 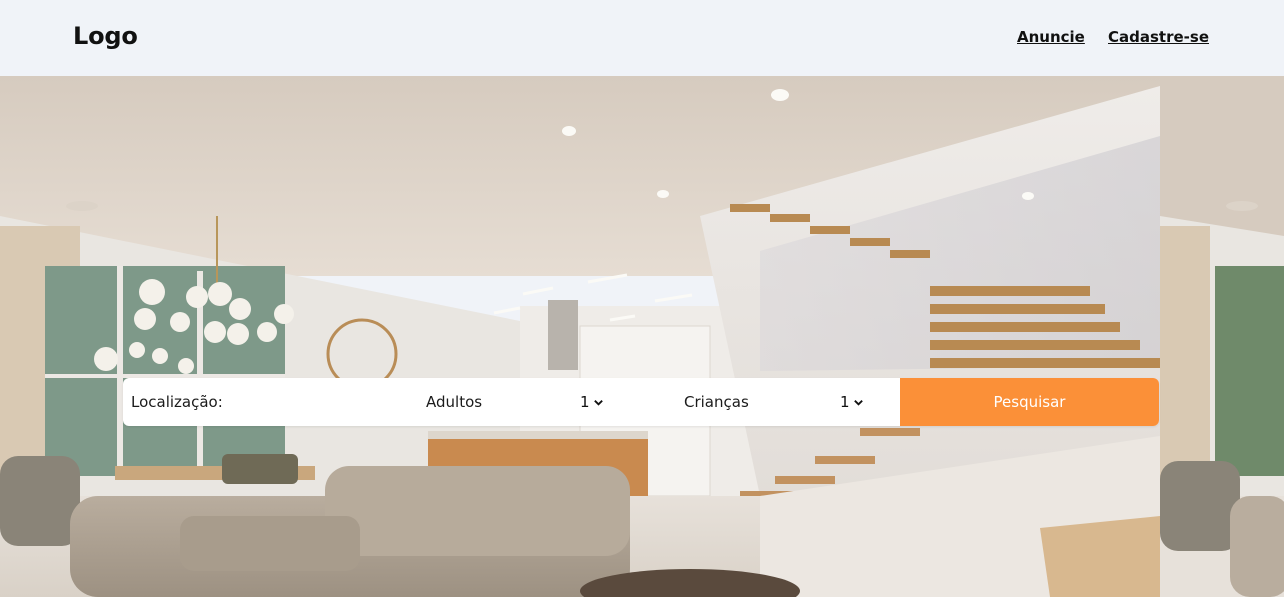 I want to click on hero-image-repeat, so click(x=1222, y=336).